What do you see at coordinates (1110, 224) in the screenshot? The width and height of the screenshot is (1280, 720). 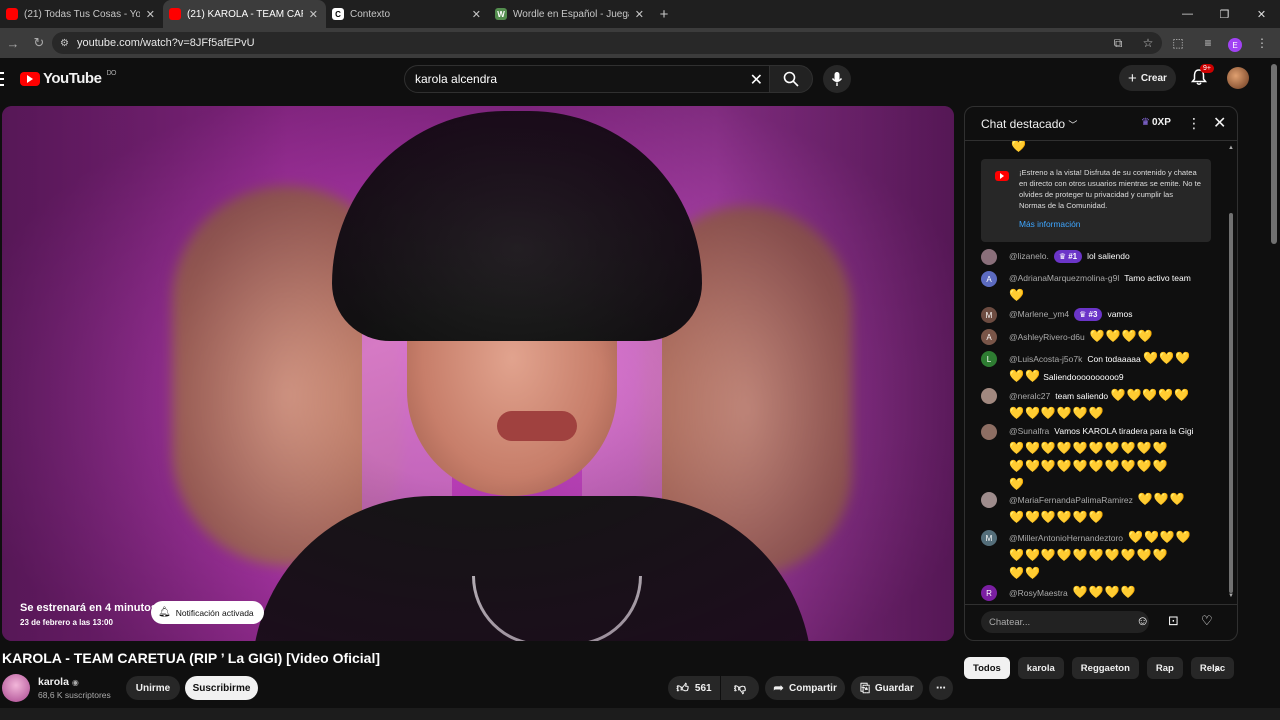 I see `more-info-link: Más información` at bounding box center [1110, 224].